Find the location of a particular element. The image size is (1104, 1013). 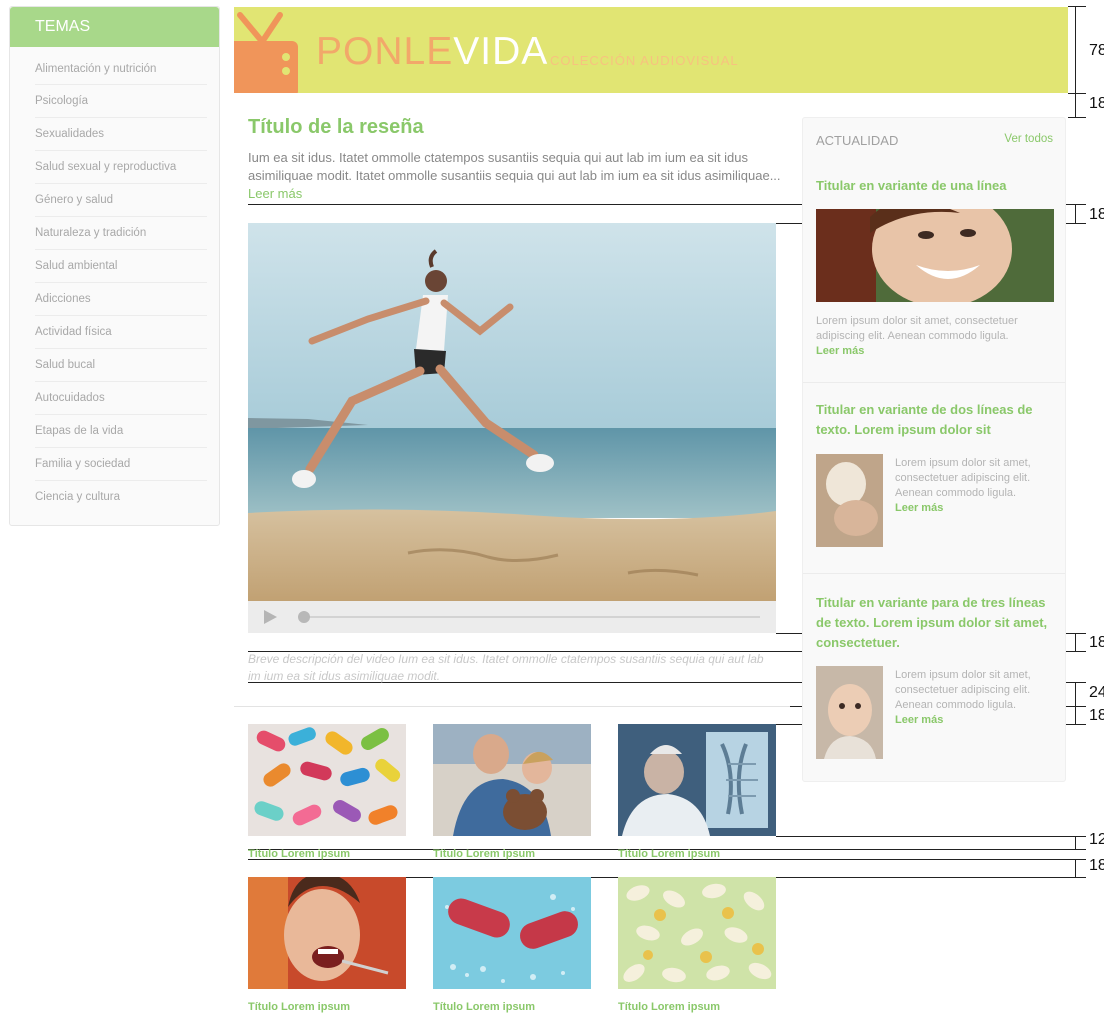

review-title: Título de la reseña is located at coordinates (336, 127).